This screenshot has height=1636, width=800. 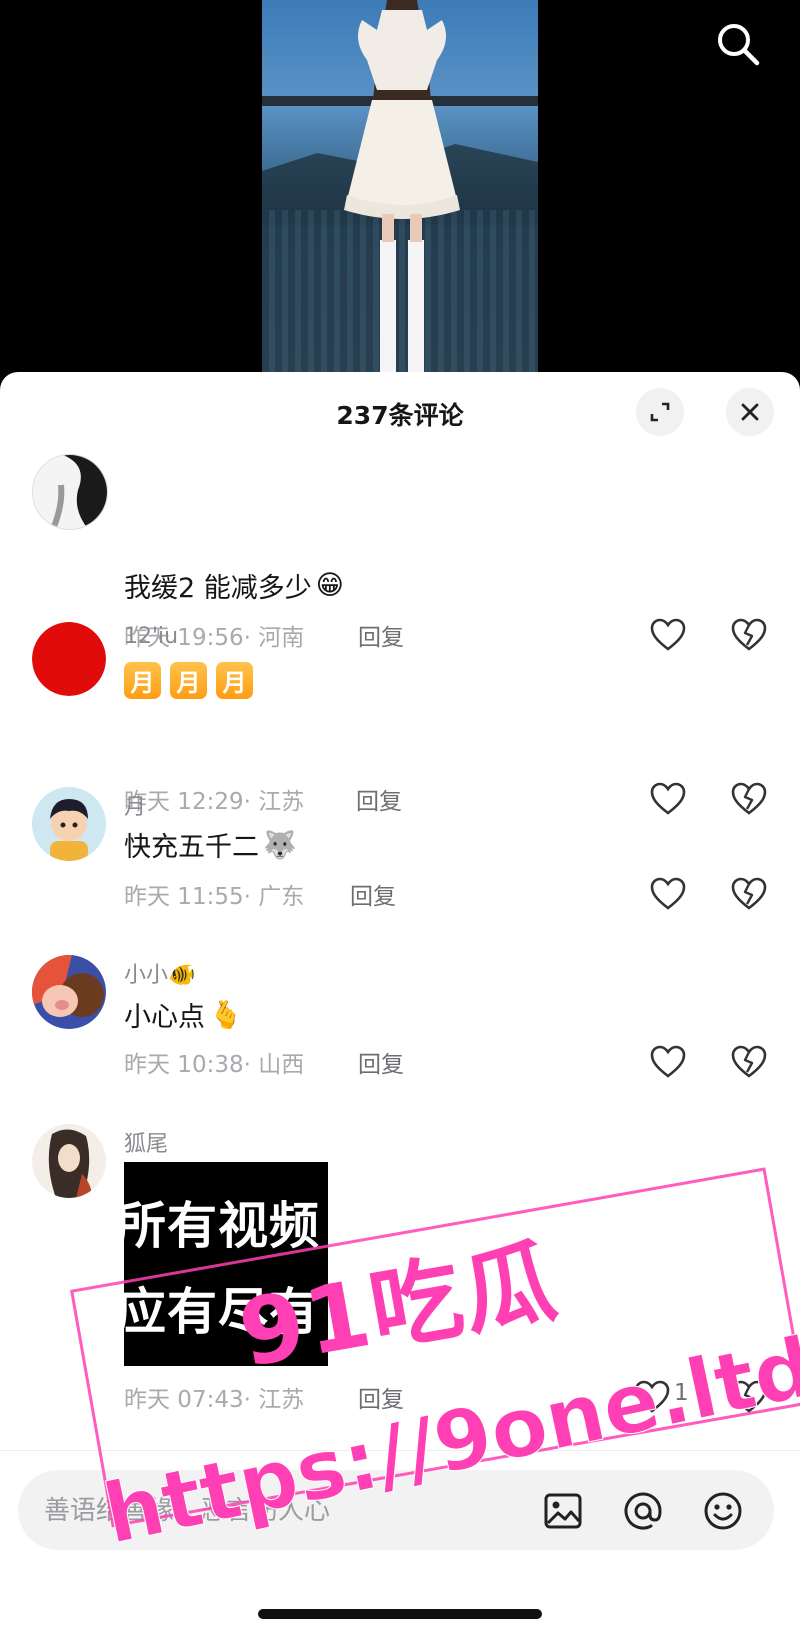 I want to click on close-icon, so click(x=750, y=412).